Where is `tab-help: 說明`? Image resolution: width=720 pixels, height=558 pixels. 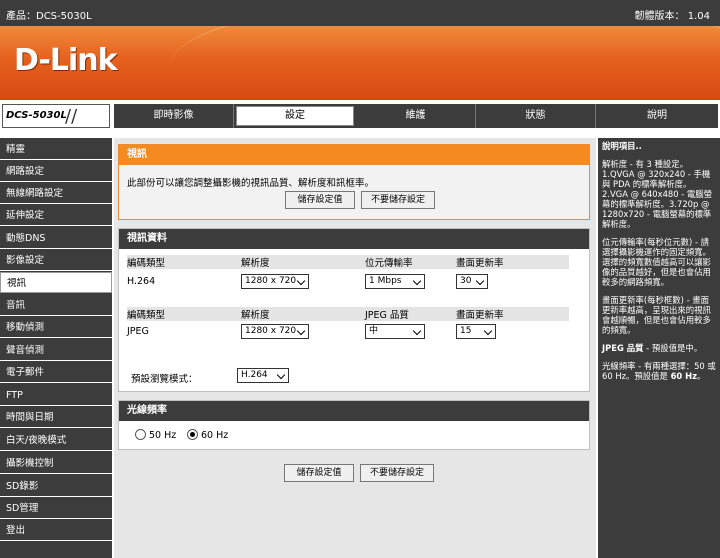 tab-help: 說明 is located at coordinates (657, 116).